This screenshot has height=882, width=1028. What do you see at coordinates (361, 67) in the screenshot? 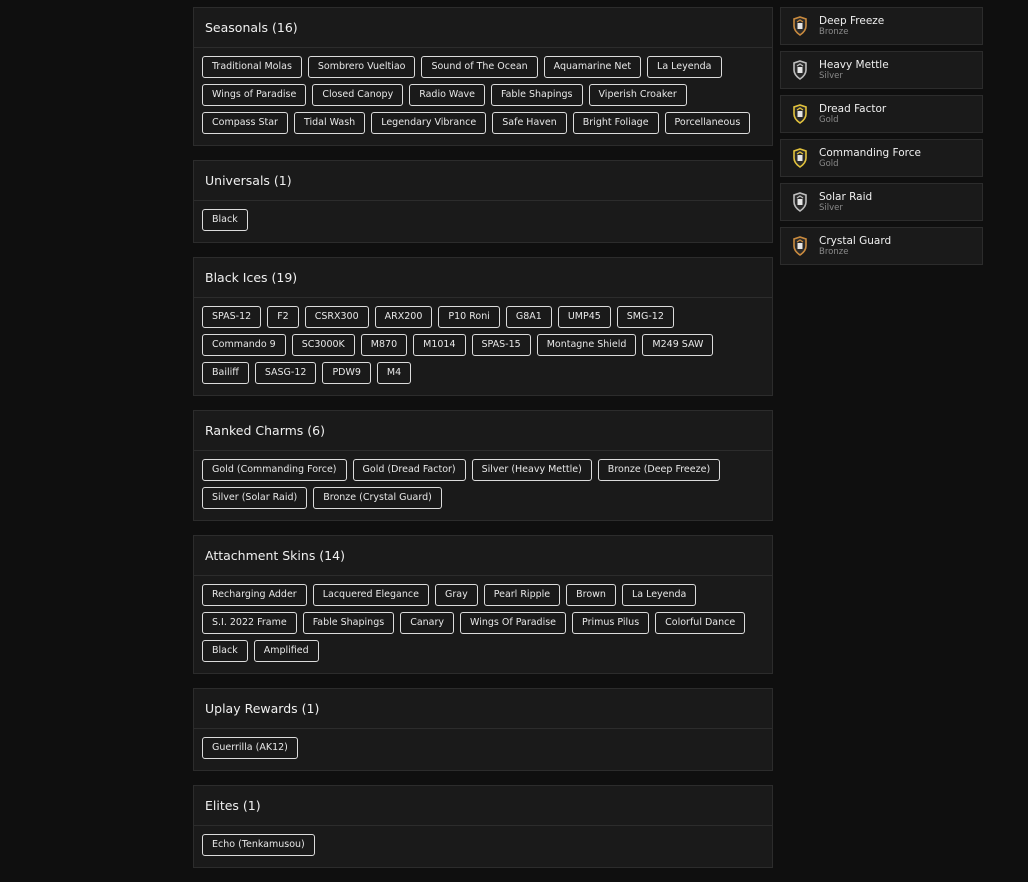
I see `item-tag: Sombrero Vueltiao` at bounding box center [361, 67].